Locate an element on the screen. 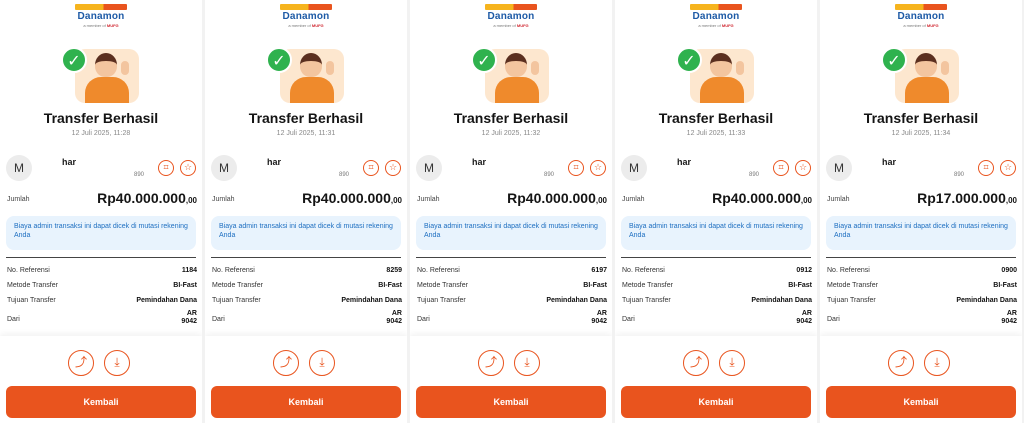 This screenshot has height=423, width=1024. transaction-date: 12 Juli 2025, 11:33 is located at coordinates (716, 133).